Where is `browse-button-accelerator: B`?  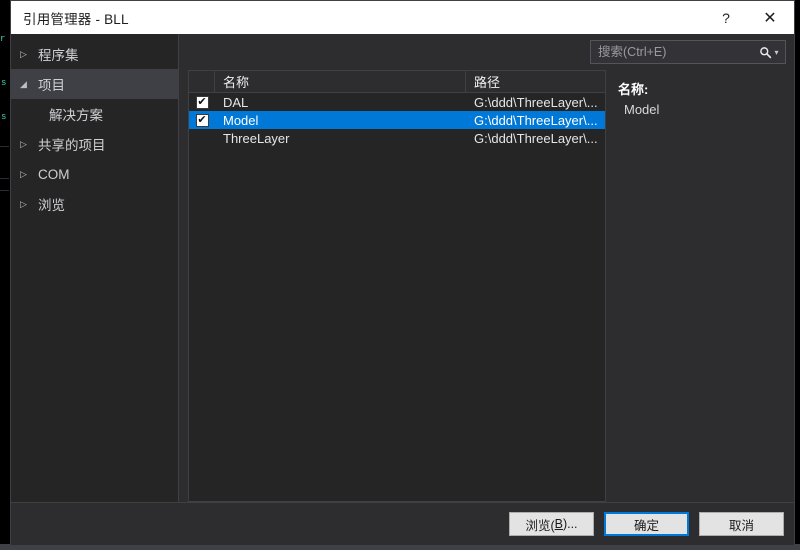 browse-button-accelerator: B is located at coordinates (558, 524).